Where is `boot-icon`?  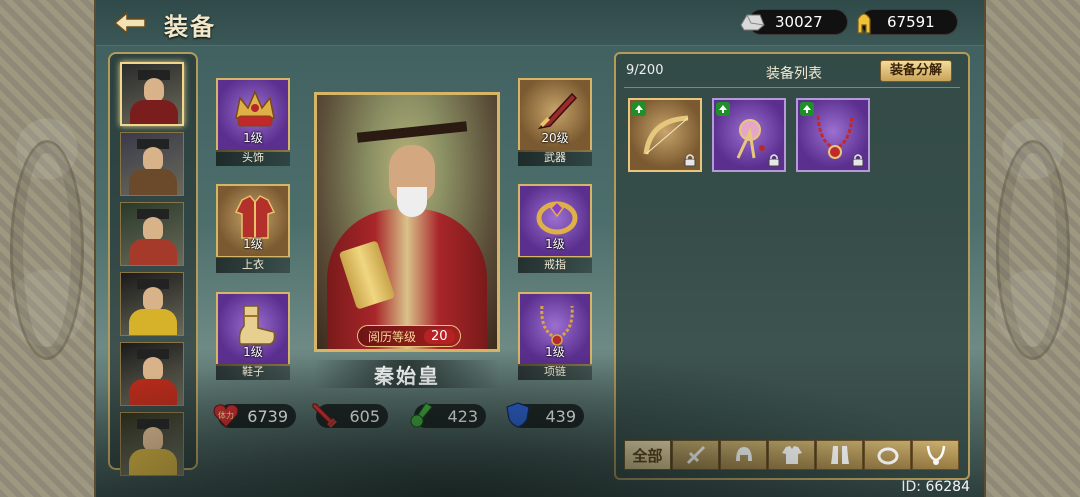
boot-icon is located at coordinates (257, 325).